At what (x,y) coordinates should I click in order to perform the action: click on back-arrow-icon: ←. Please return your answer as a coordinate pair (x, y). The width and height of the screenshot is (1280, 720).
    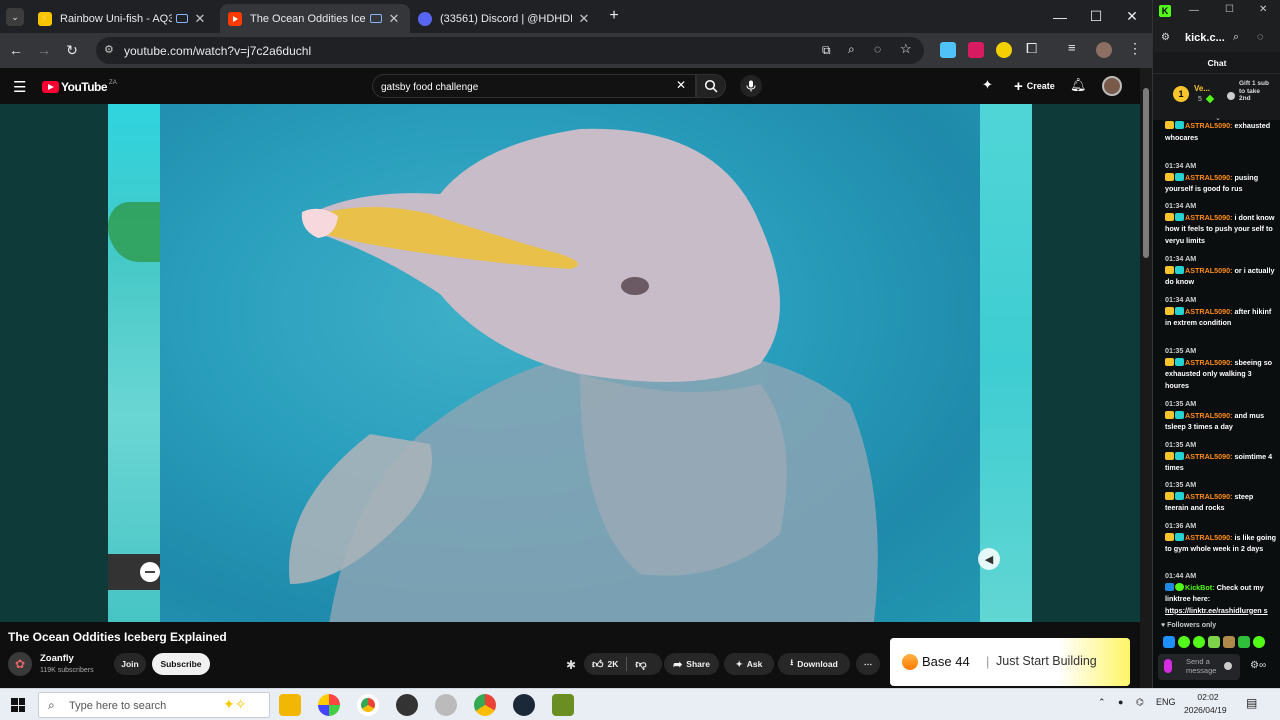
    Looking at the image, I should click on (16, 50).